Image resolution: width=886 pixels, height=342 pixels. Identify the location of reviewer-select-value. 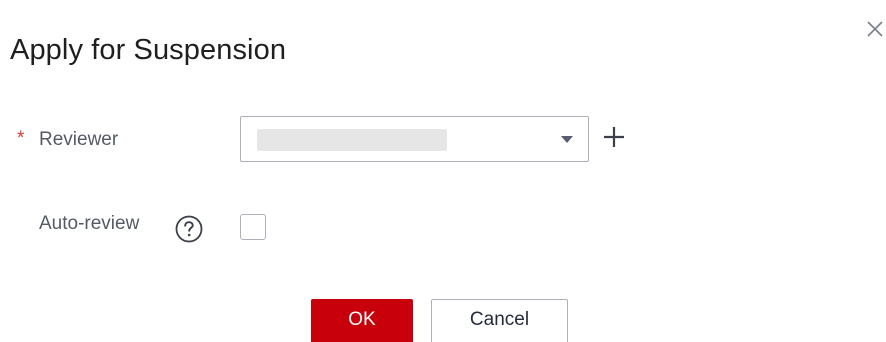
(352, 140).